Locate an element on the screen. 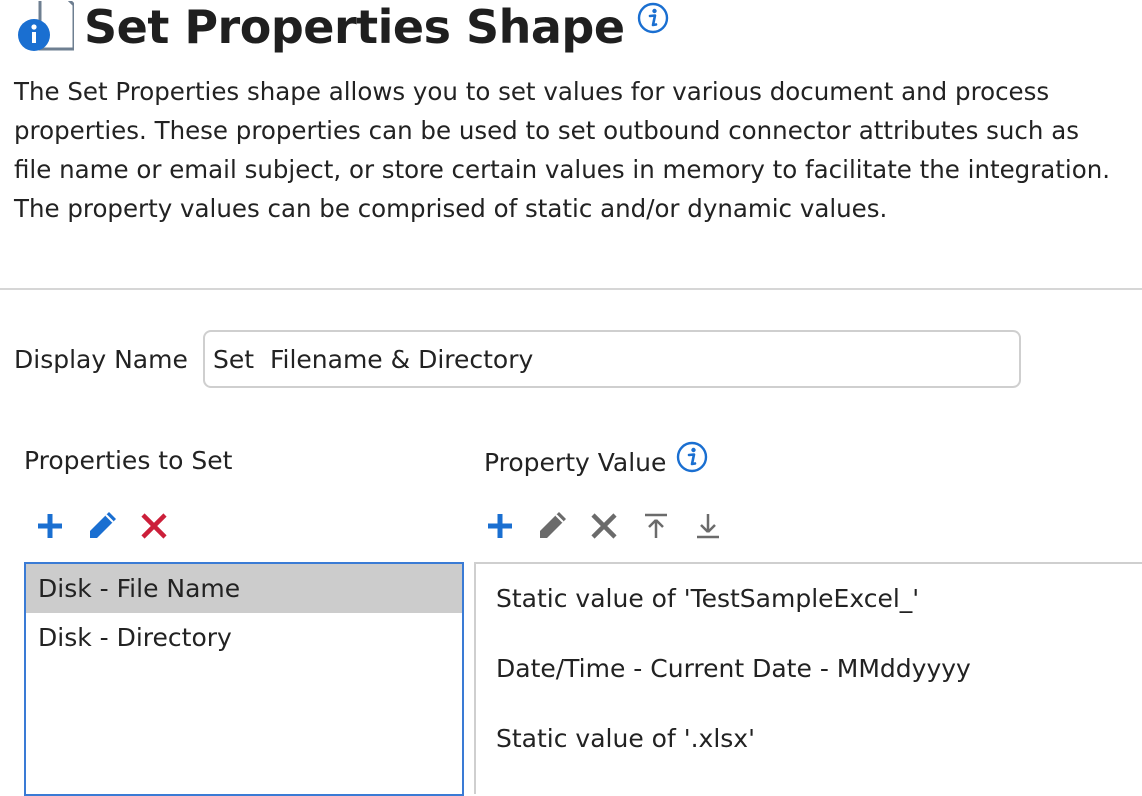  delete-value-button is located at coordinates (604, 526).